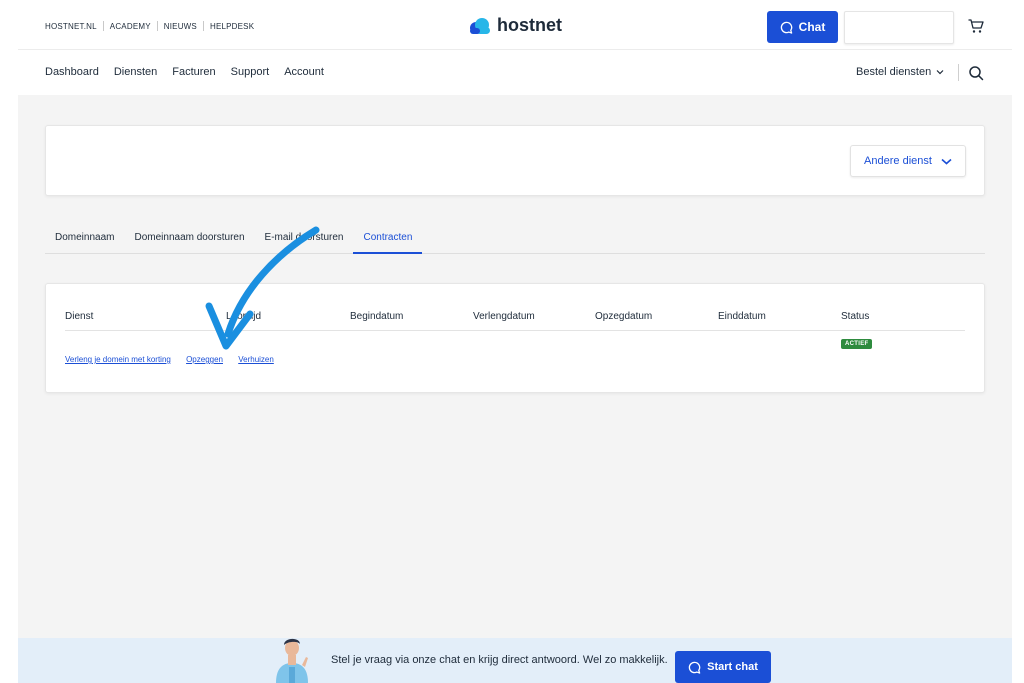 The image size is (1024, 683). I want to click on column-header-opzegdatum: Opzegdatum, so click(624, 316).